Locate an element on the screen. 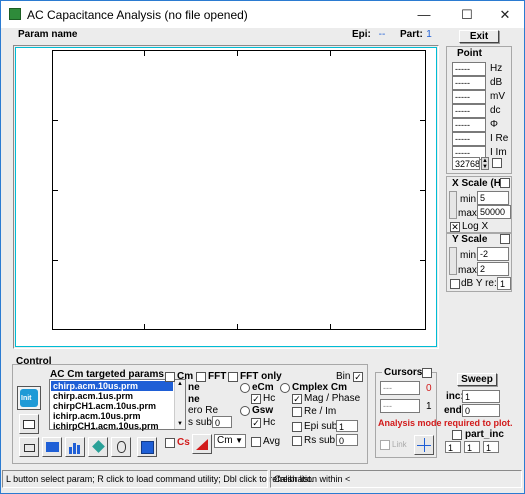  part-inc-label: part_inc is located at coordinates (484, 434).